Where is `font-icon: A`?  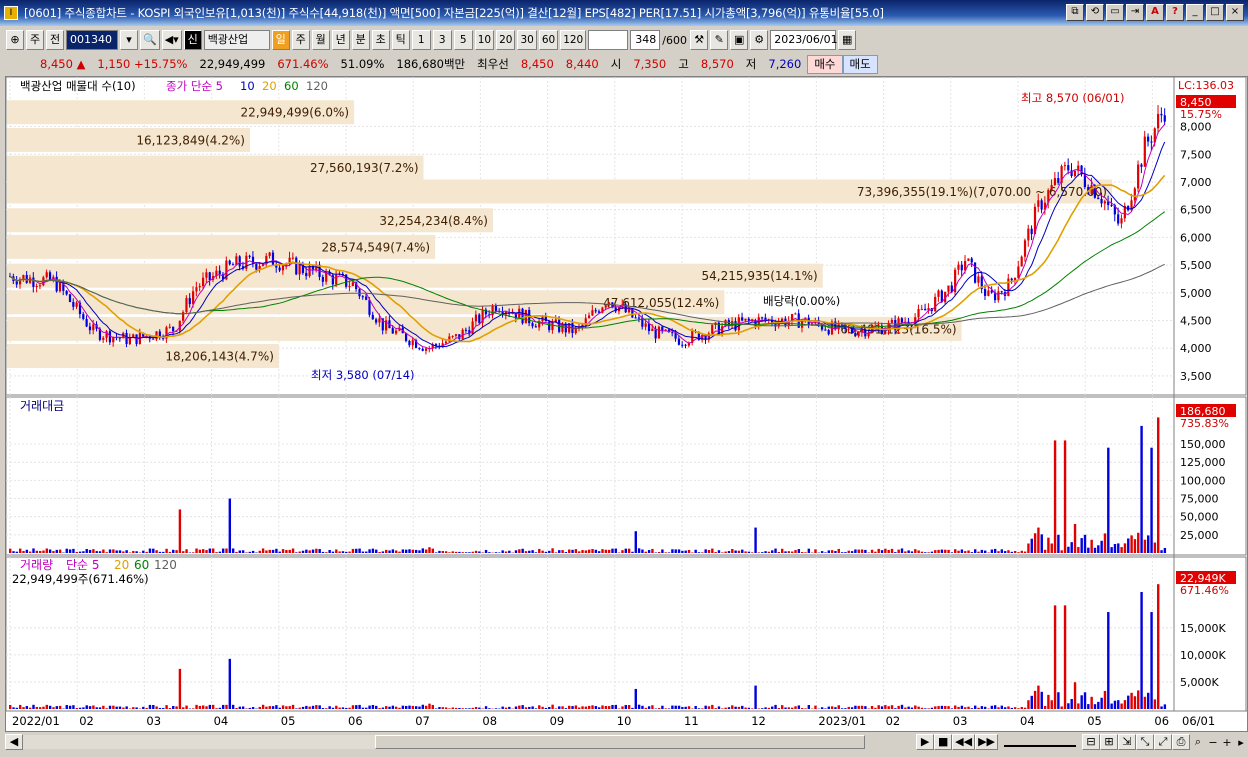
font-icon: A is located at coordinates (1155, 12).